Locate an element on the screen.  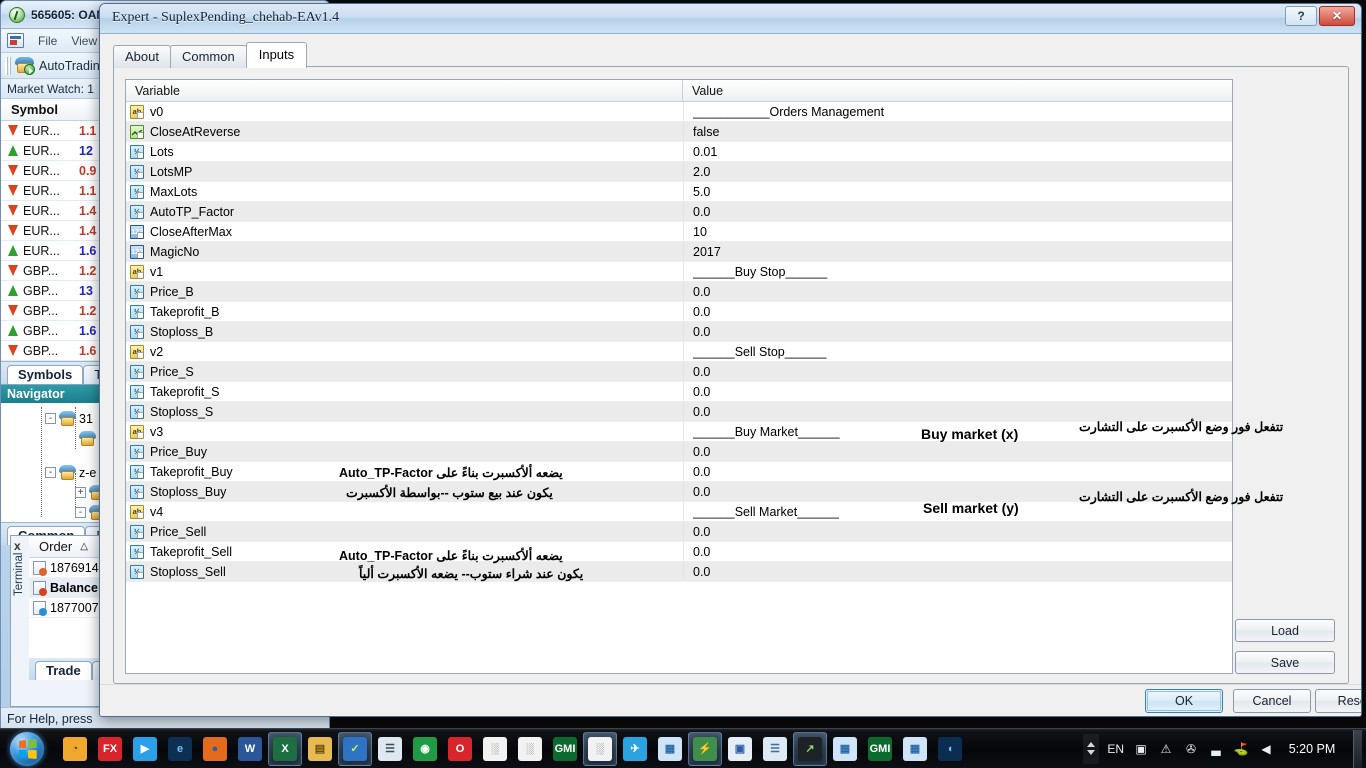
tree-toggle-icon: + is located at coordinates (80, 492).